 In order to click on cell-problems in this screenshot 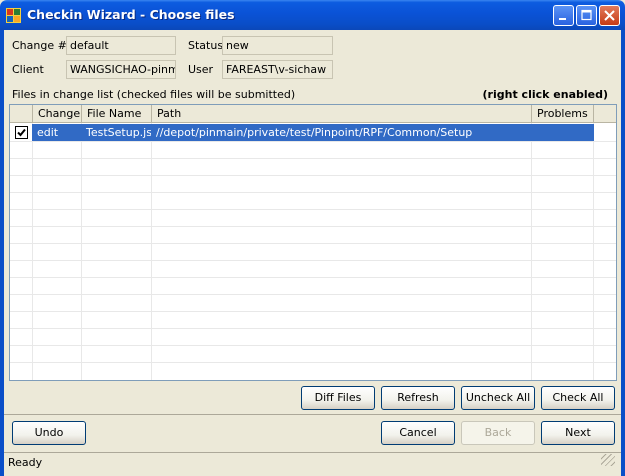, I will do `click(562, 132)`.